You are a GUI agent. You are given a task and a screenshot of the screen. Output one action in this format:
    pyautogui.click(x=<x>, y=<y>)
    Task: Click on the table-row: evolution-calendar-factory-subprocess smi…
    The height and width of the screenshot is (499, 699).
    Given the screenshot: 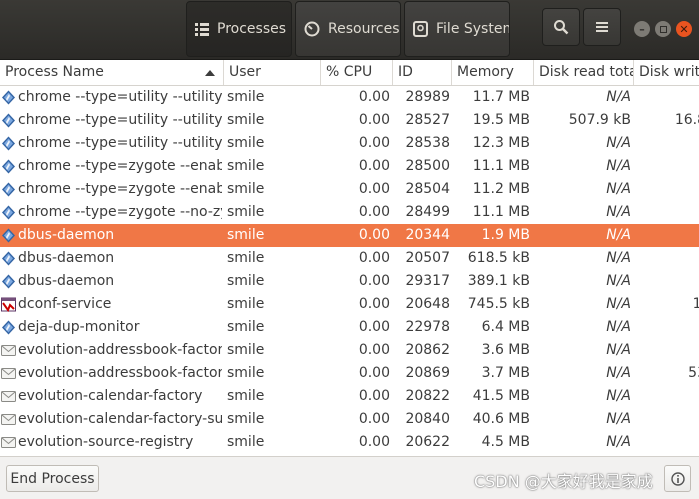 What is the action you would take?
    pyautogui.click(x=349, y=419)
    